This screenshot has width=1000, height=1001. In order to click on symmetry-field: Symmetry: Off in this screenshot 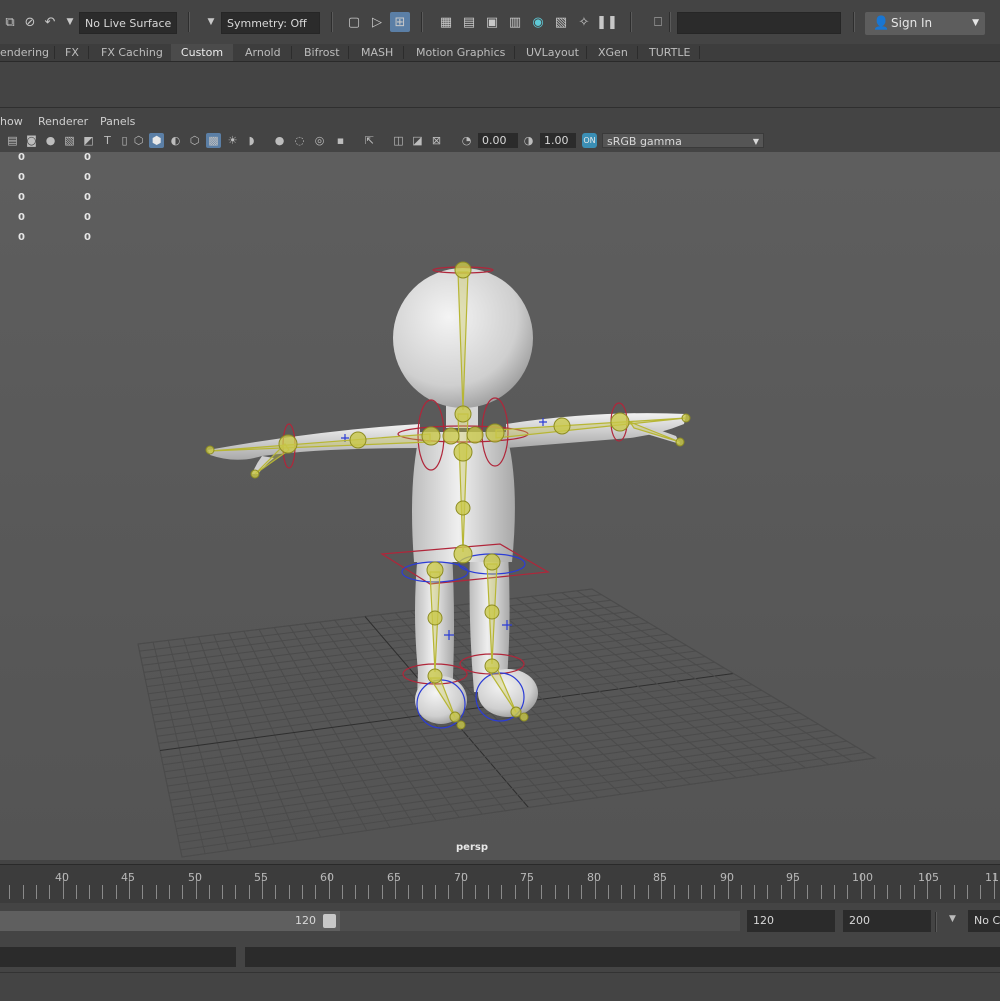, I will do `click(270, 23)`.